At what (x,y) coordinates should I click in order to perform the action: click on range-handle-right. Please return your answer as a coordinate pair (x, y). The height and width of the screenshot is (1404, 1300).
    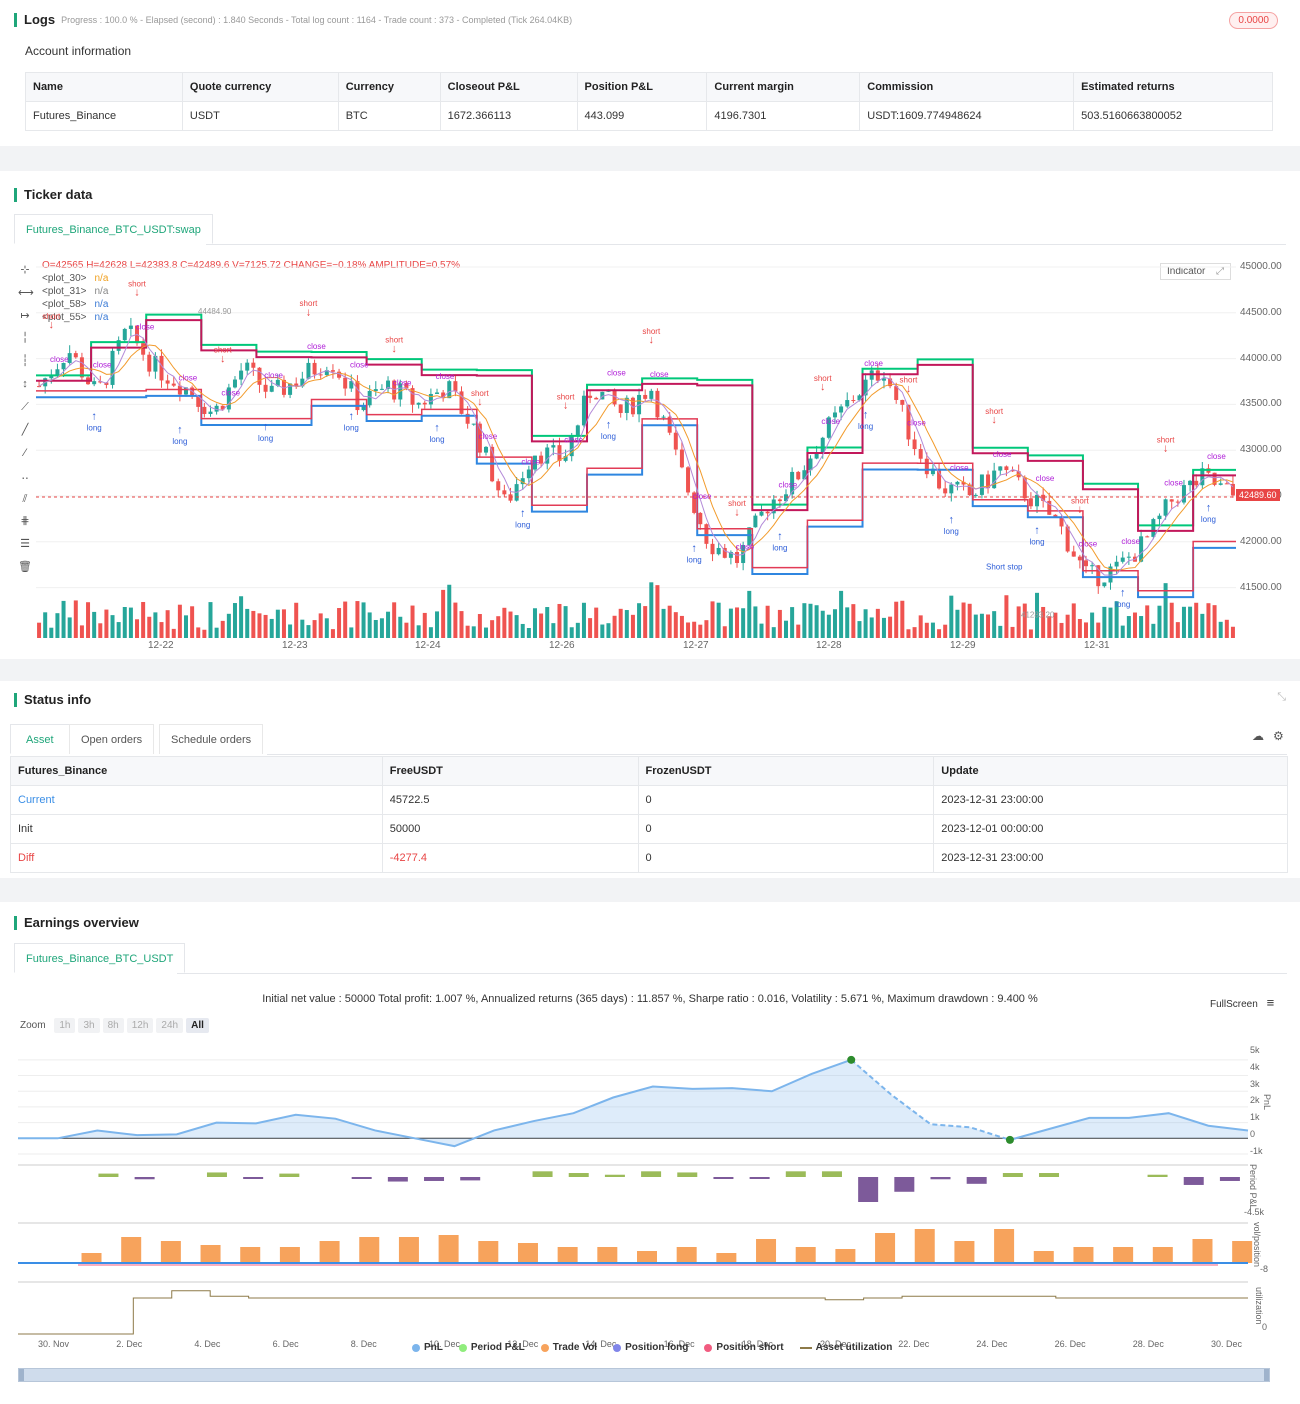
    Looking at the image, I should click on (1266, 1375).